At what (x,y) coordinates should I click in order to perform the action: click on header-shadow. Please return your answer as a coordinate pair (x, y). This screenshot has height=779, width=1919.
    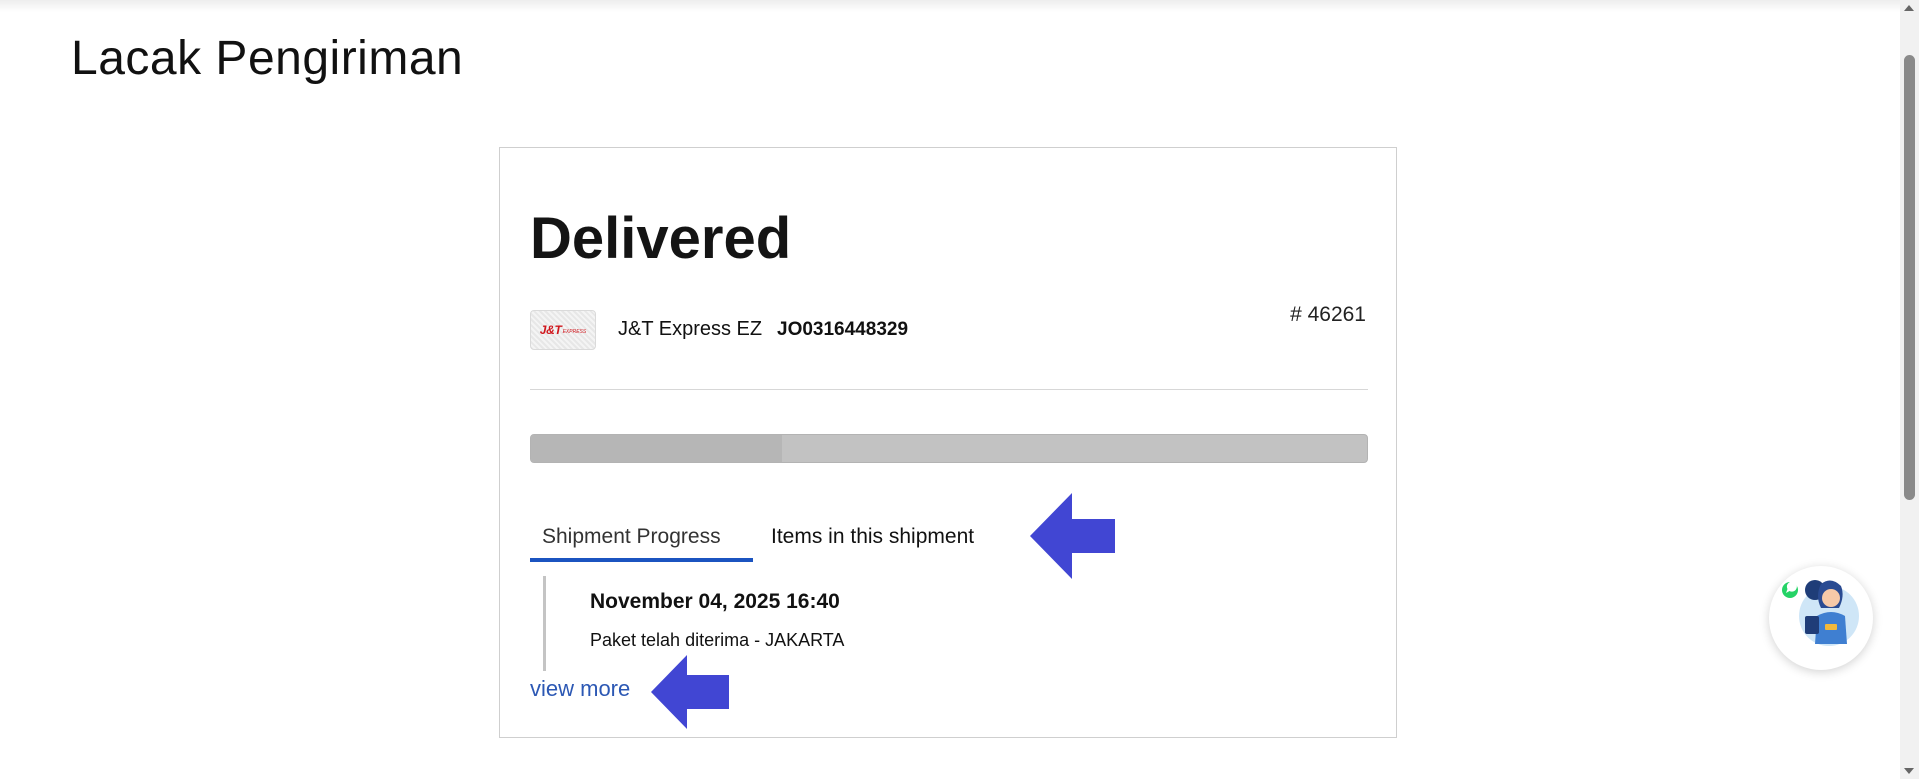
    Looking at the image, I should click on (950, 6).